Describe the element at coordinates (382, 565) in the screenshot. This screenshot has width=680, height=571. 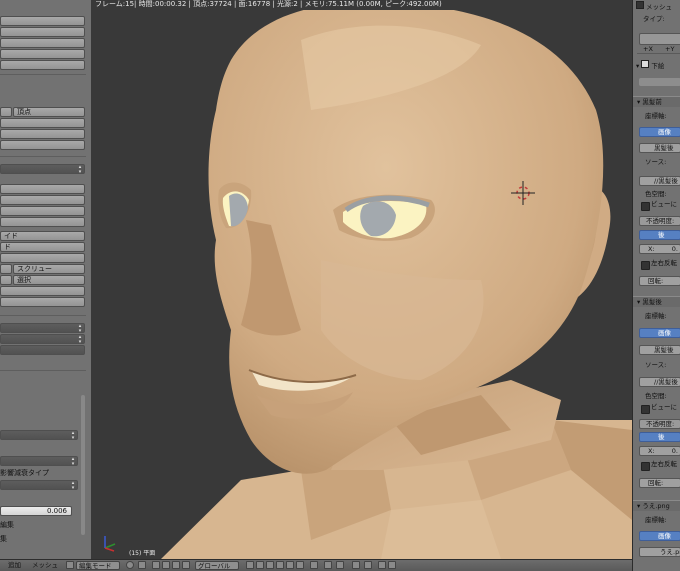
I see `render-icon` at that location.